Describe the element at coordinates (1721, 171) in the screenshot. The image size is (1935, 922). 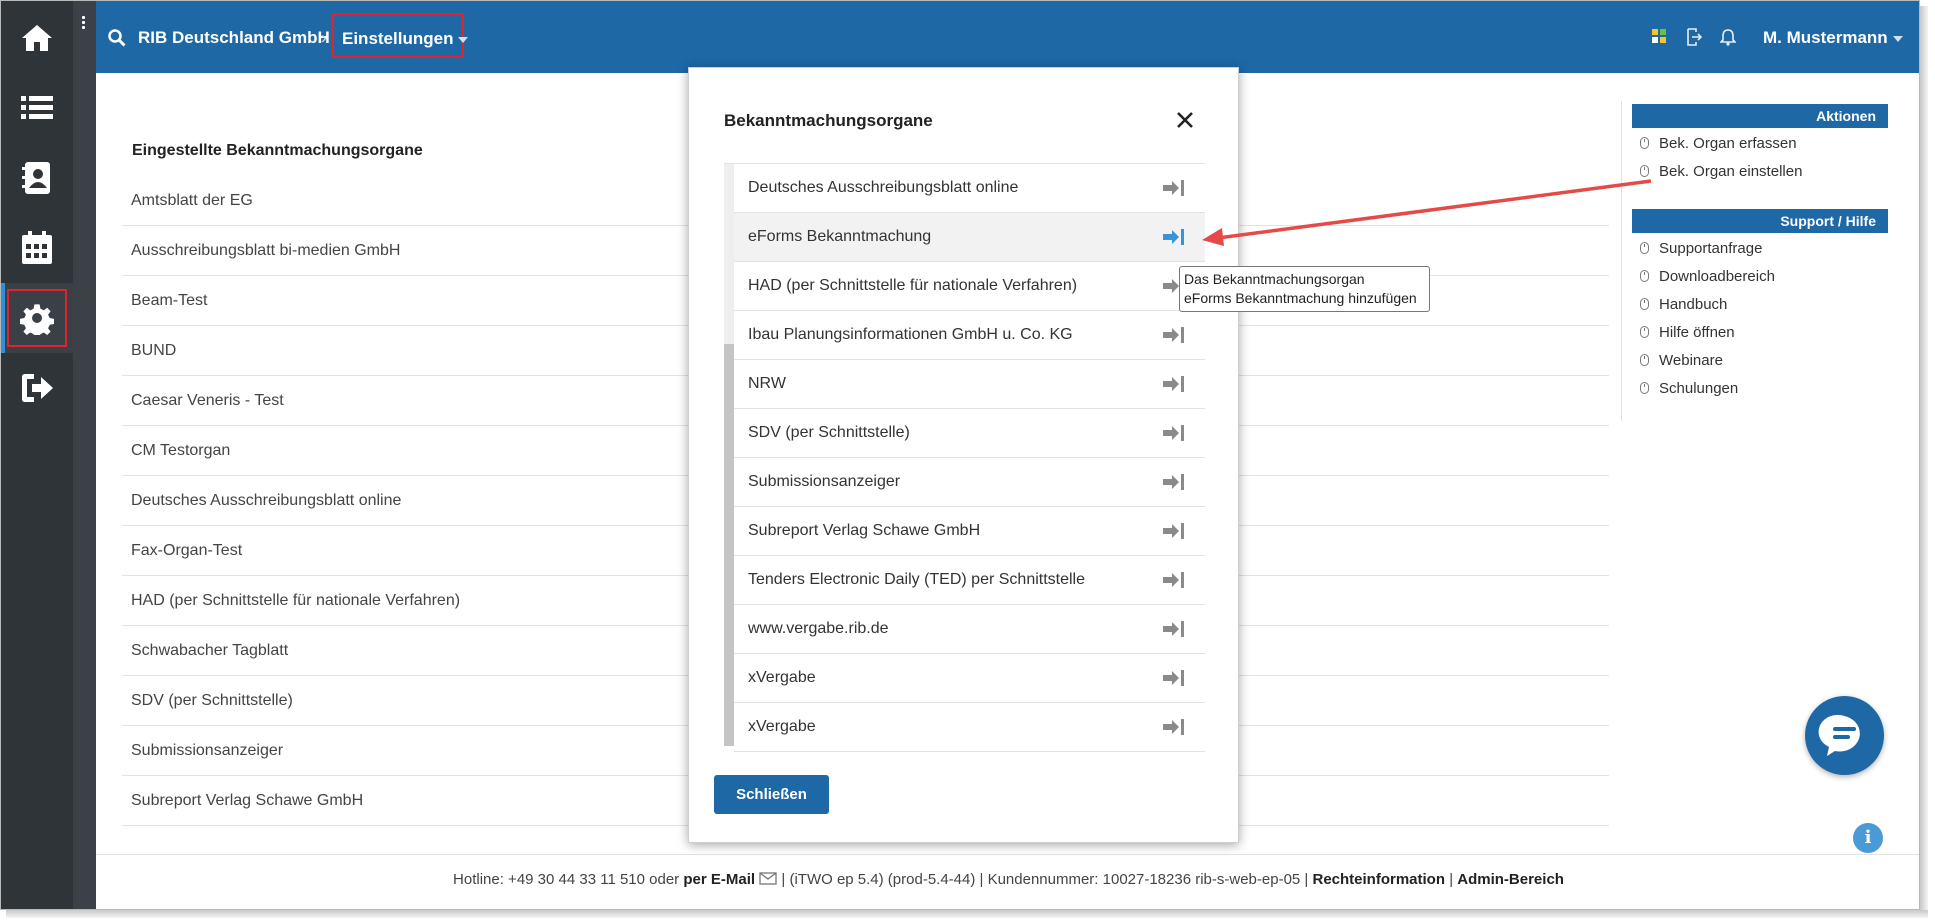
I see `action-add-organ: Bek. Organ einstellen` at that location.